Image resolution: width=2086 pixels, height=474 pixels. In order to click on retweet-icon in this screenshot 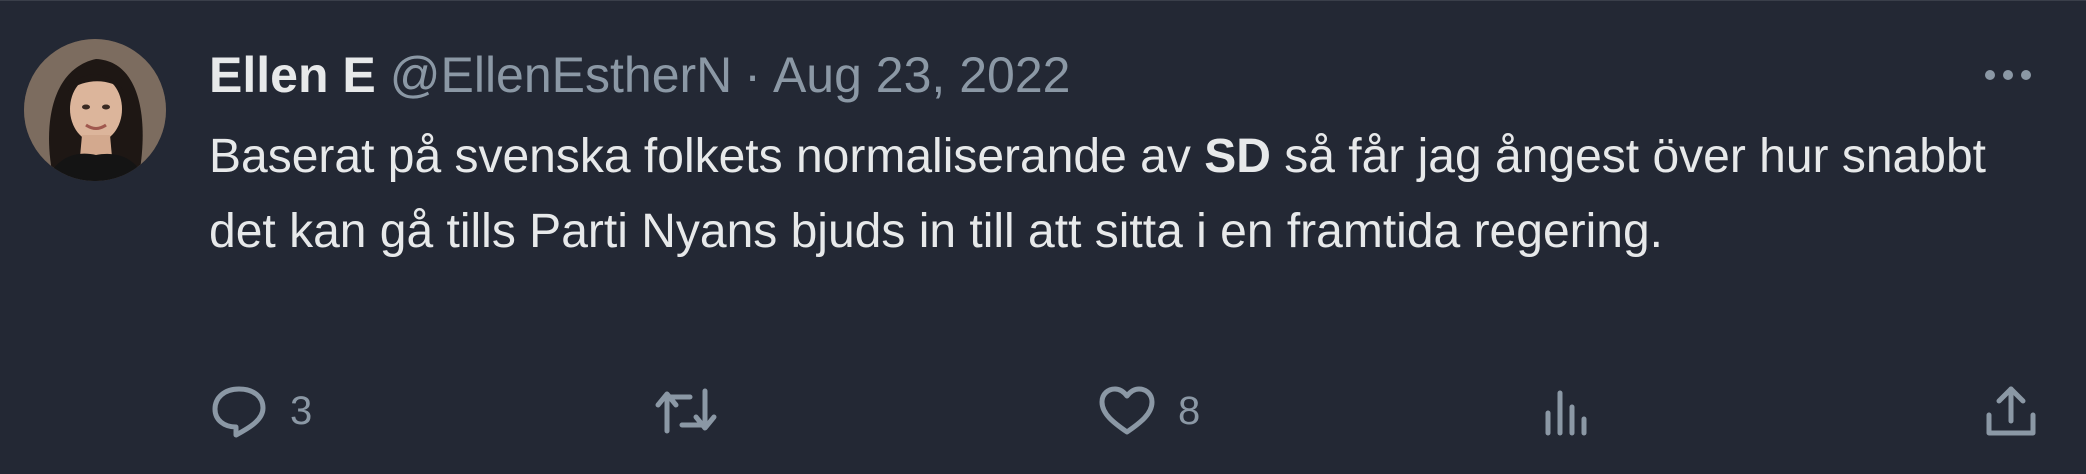, I will do `click(686, 411)`.